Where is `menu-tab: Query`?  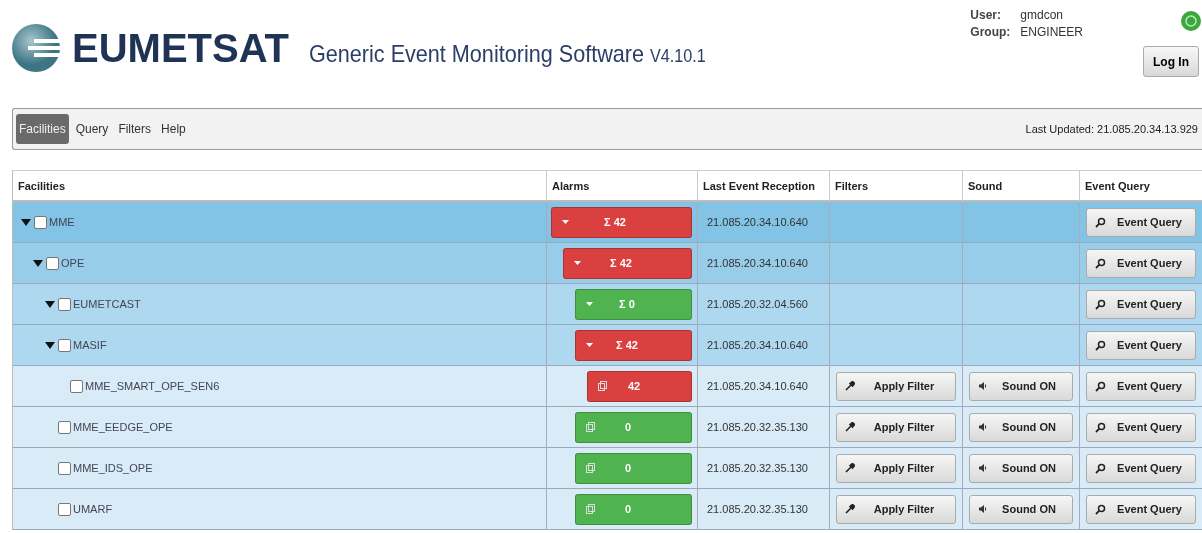
menu-tab: Query is located at coordinates (92, 129).